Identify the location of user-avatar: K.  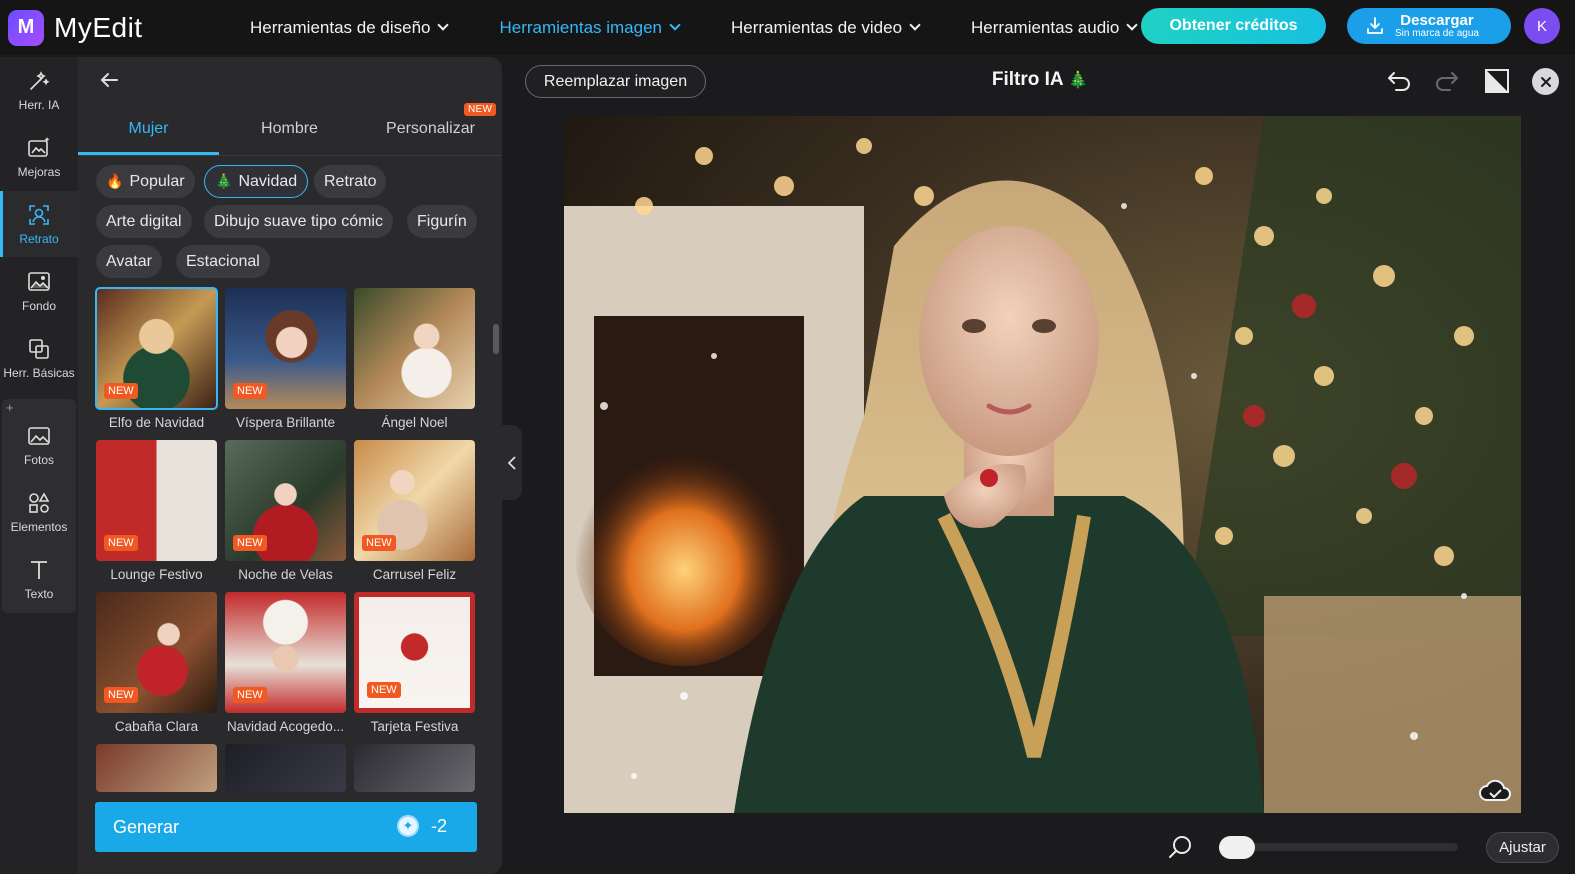
(1542, 26).